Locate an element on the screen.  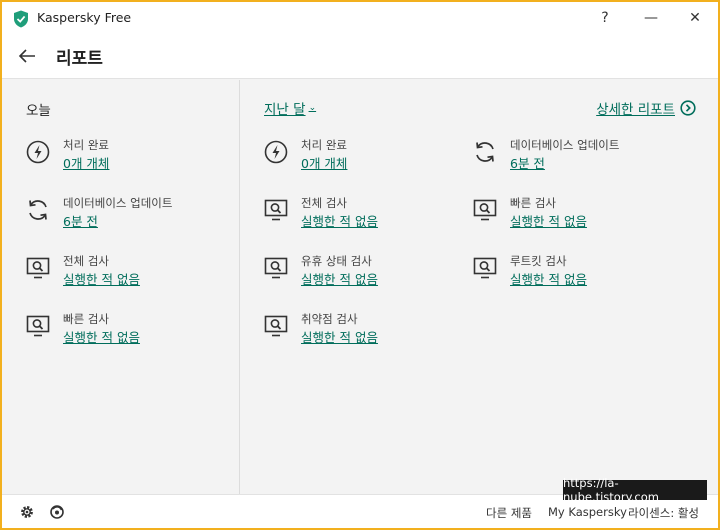
month-rootkit-scan: 루트킷 검사 실행한 적 없음 is located at coordinates (573, 273).